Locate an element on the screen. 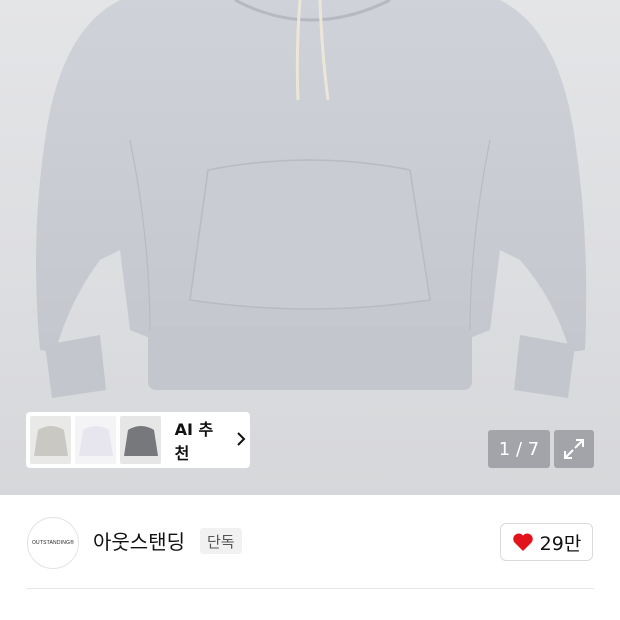 The height and width of the screenshot is (620, 620). image-counter: 1 / 7 is located at coordinates (519, 449).